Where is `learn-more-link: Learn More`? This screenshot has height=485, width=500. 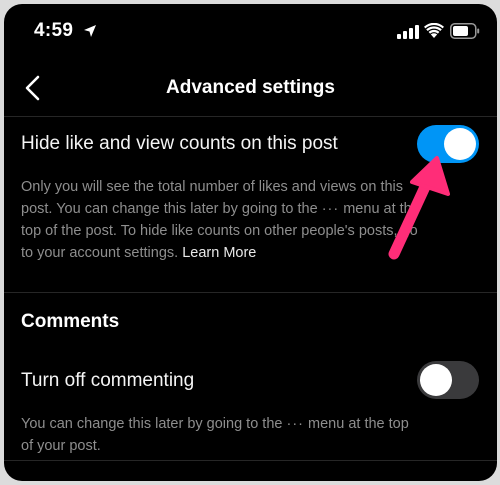
learn-more-link: Learn More is located at coordinates (219, 253).